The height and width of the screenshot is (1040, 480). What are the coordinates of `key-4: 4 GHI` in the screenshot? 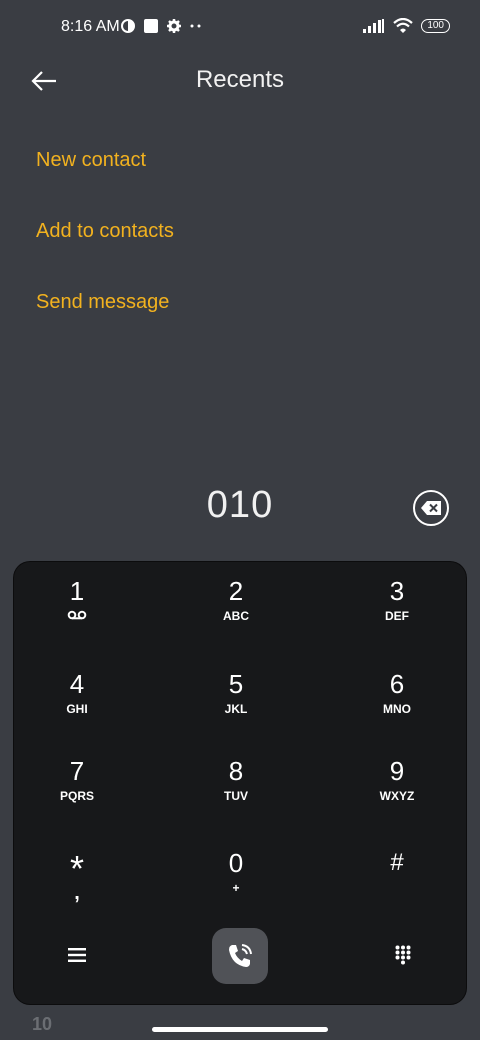 It's located at (77, 704).